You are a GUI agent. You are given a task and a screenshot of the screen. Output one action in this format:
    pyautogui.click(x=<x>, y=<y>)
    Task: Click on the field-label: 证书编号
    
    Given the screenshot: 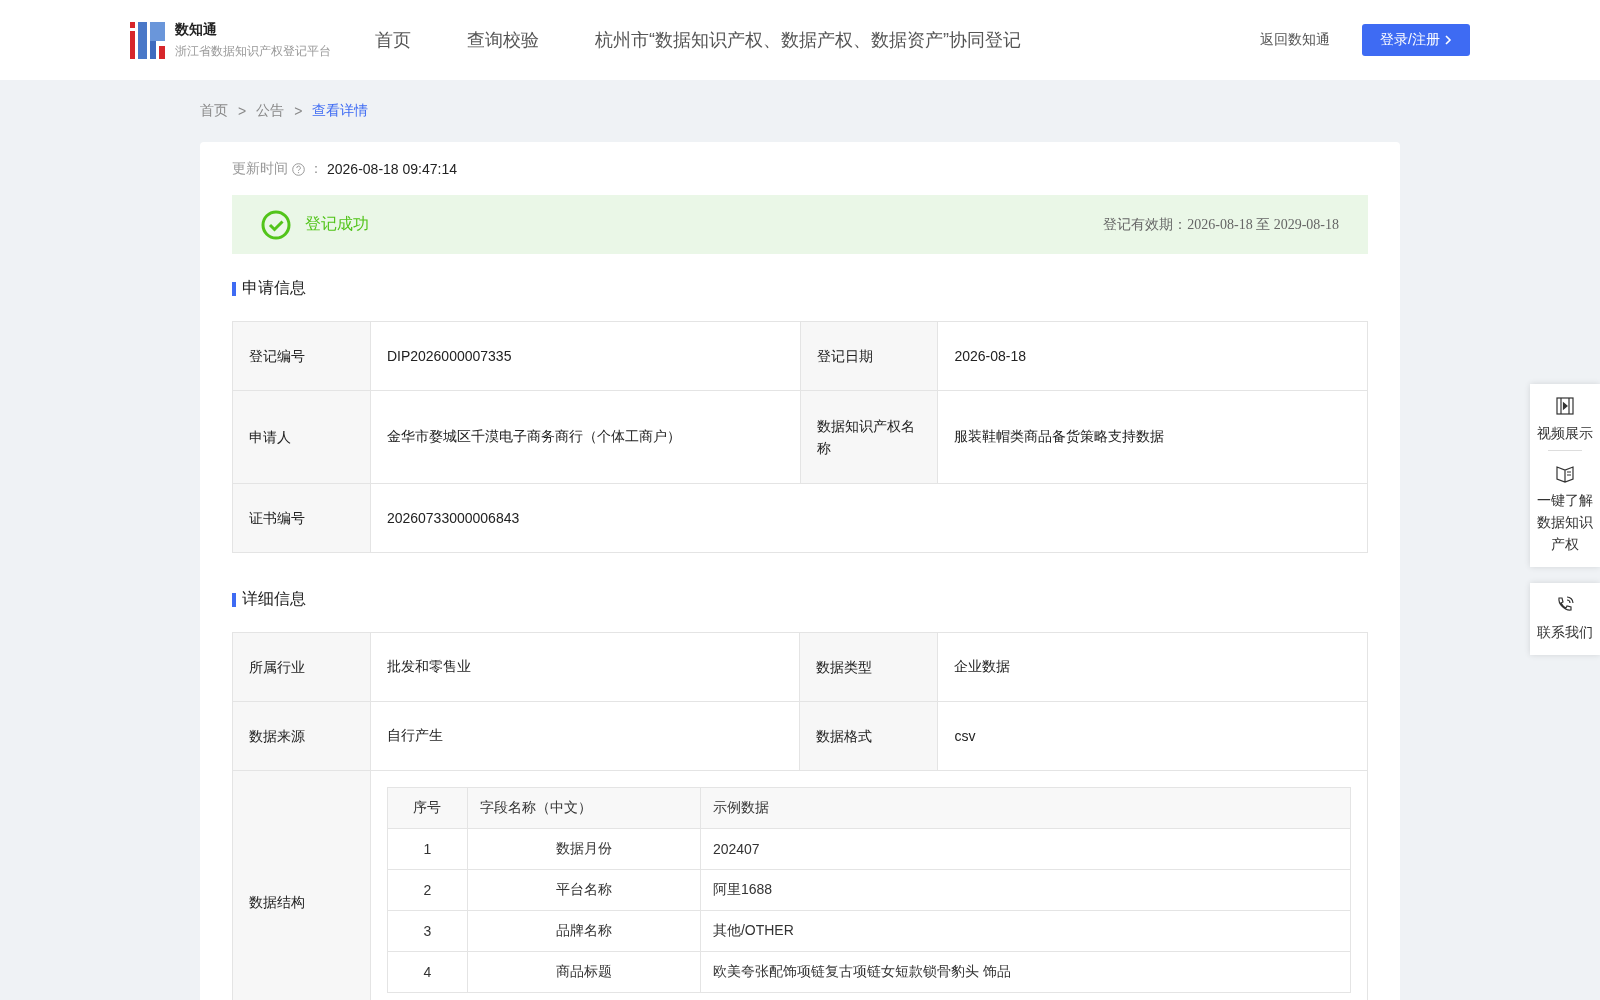 What is the action you would take?
    pyautogui.click(x=301, y=518)
    